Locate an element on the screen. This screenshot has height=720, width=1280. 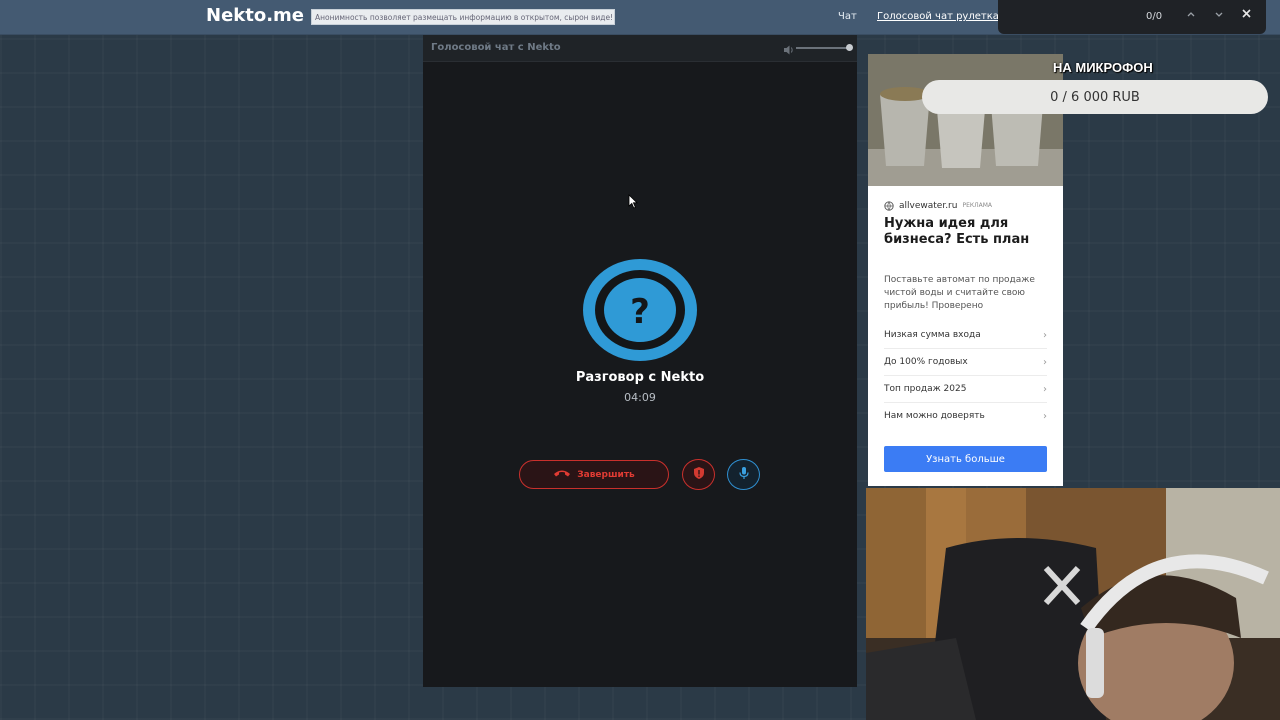
ad-source-row: allvewater.ru РЕКЛАМА is located at coordinates (938, 205).